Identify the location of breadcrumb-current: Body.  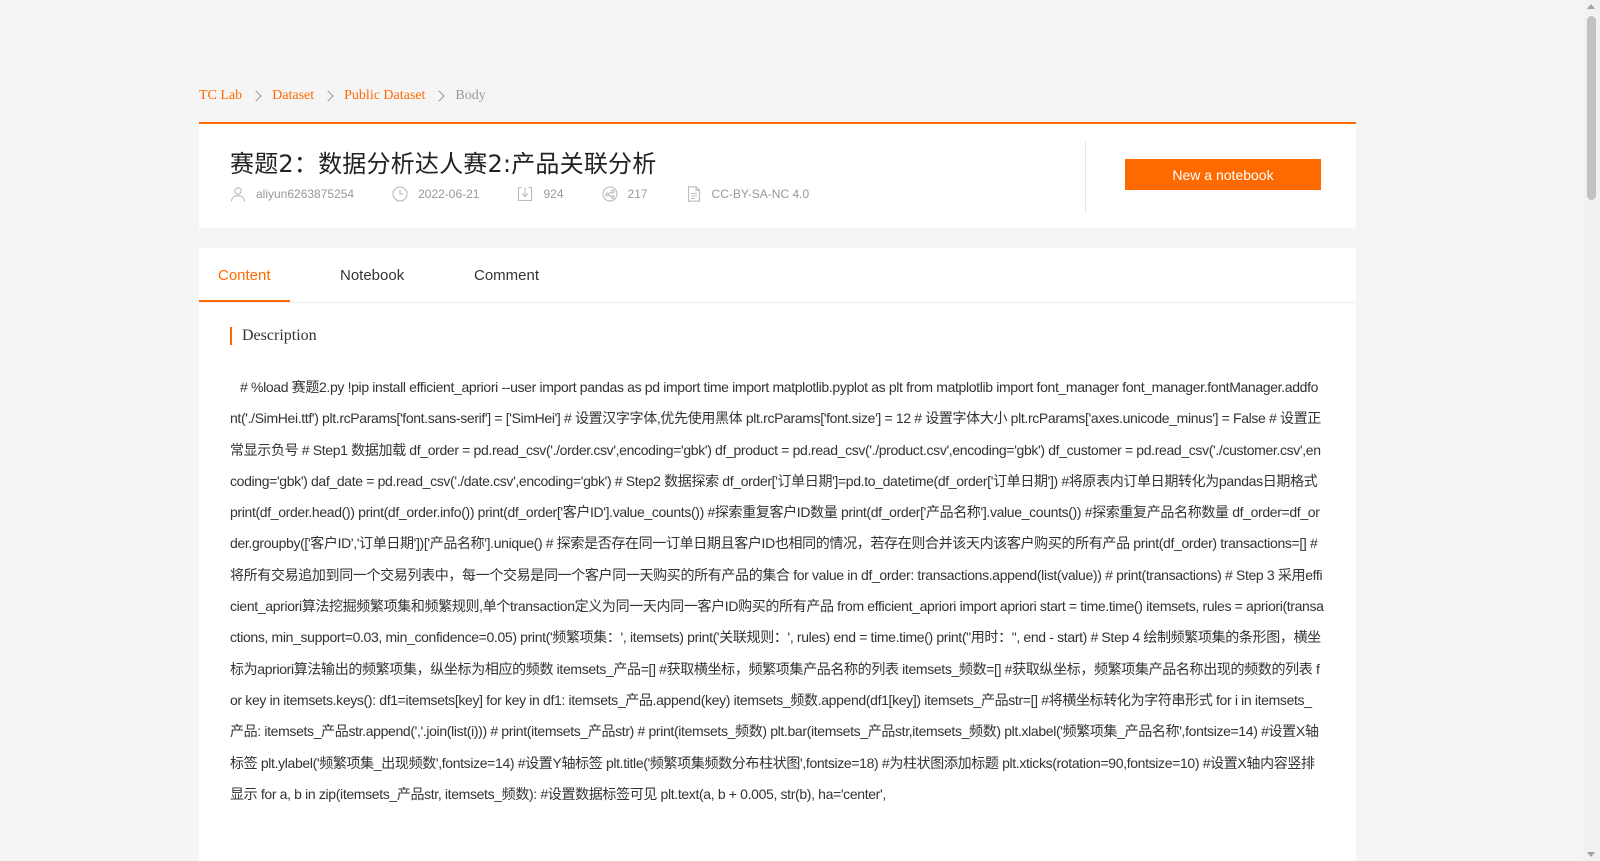
(470, 95).